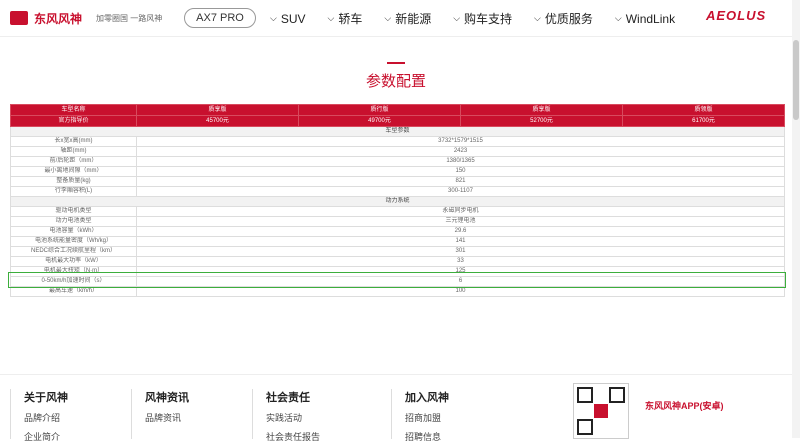  Describe the element at coordinates (460, 211) in the screenshot. I see `spec-value-cell: 永磁同步电机` at that location.